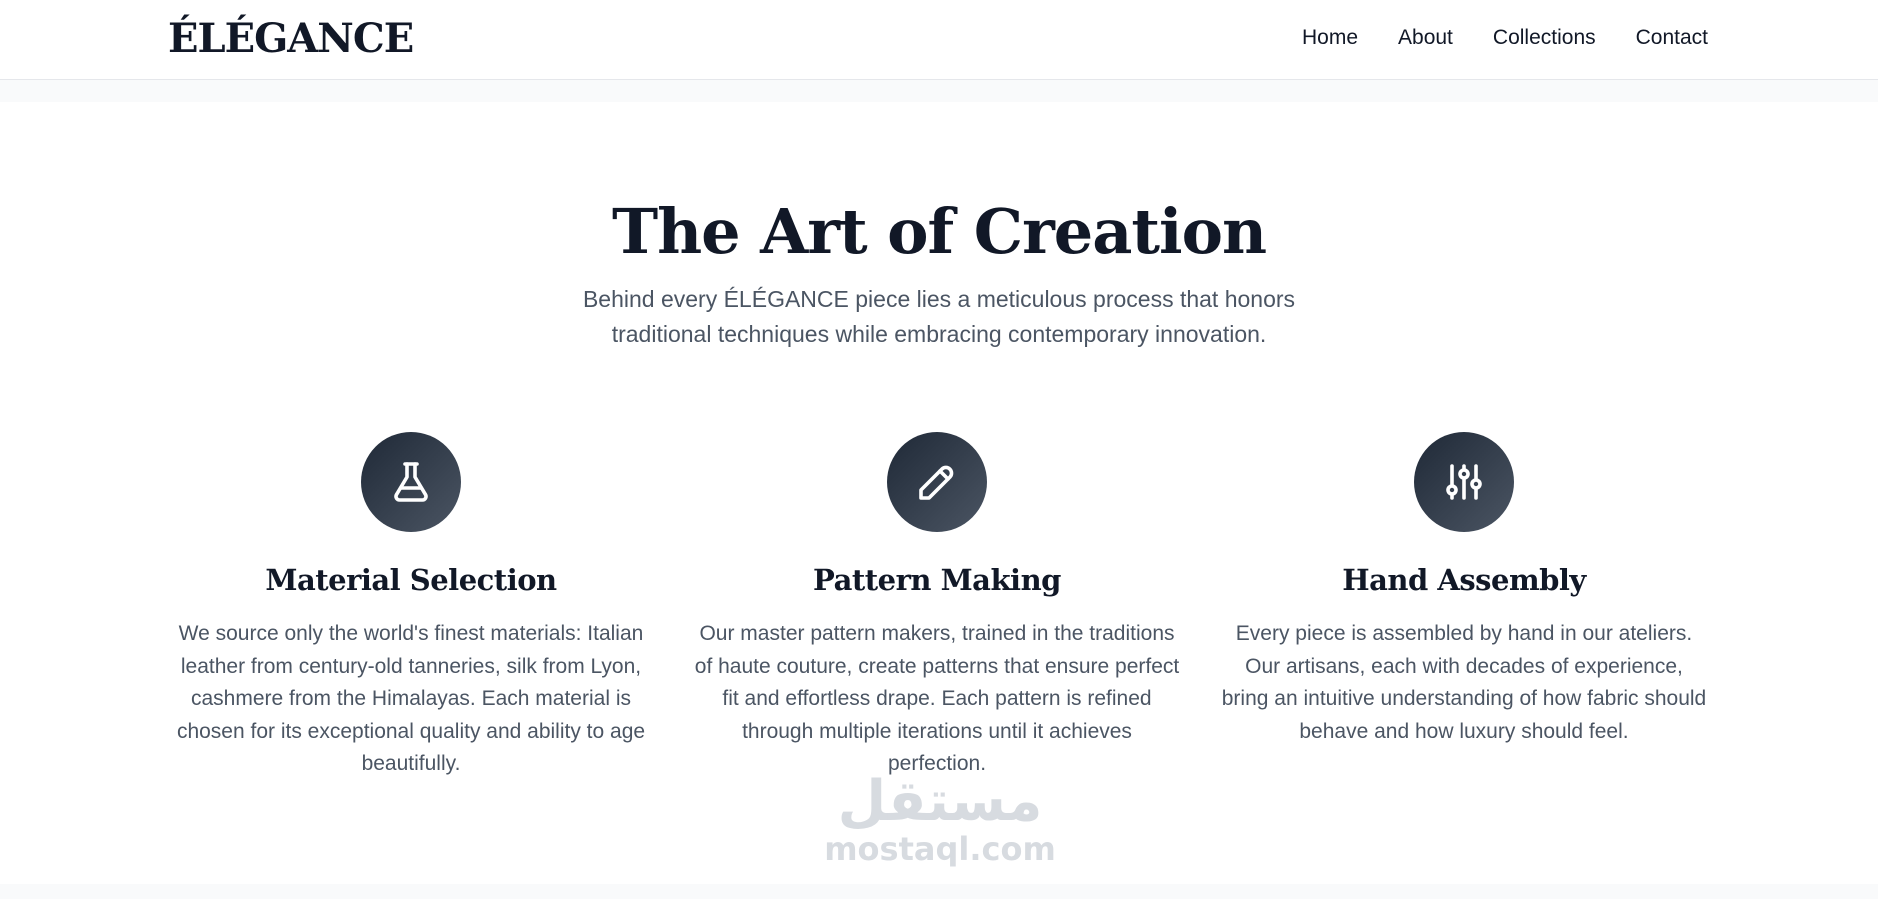  Describe the element at coordinates (1464, 482) in the screenshot. I see `sliders-icon` at that location.